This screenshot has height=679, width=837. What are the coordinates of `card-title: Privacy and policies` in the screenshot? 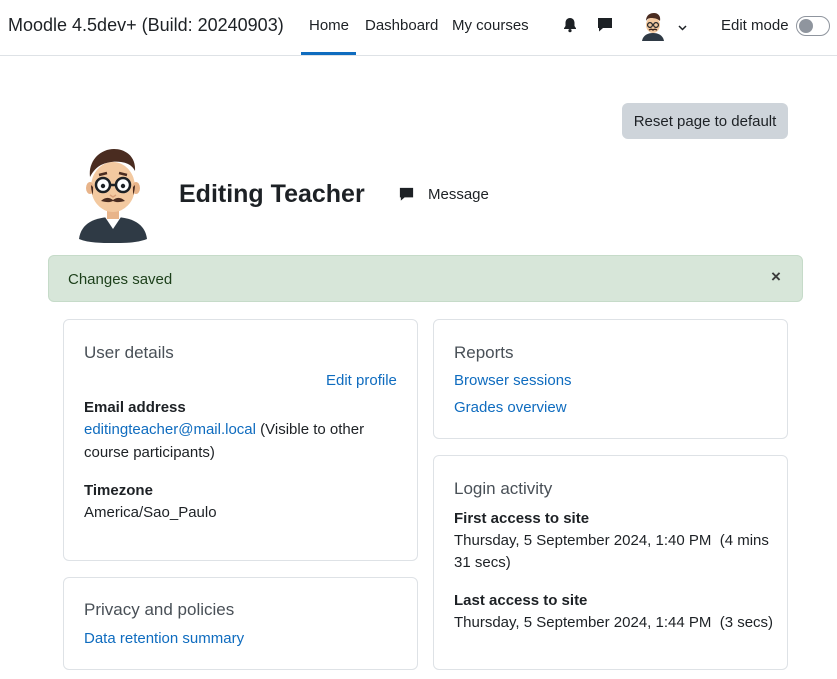 It's located at (159, 609).